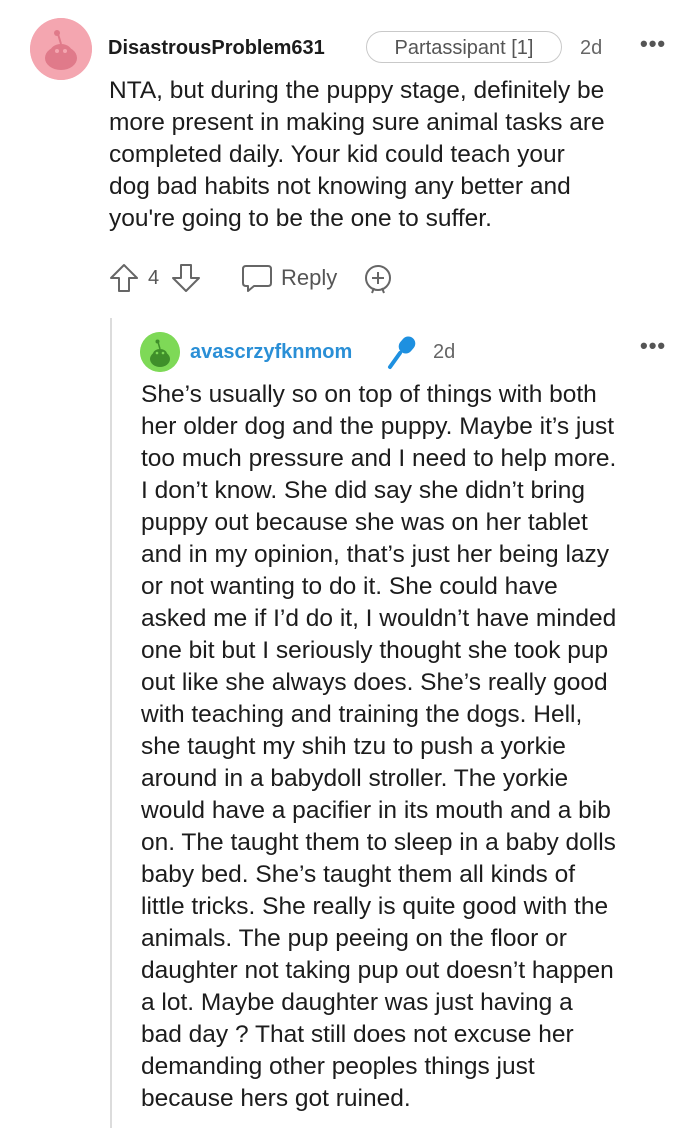 Image resolution: width=700 pixels, height=1128 pixels. I want to click on upvote-arrow-icon, so click(124, 278).